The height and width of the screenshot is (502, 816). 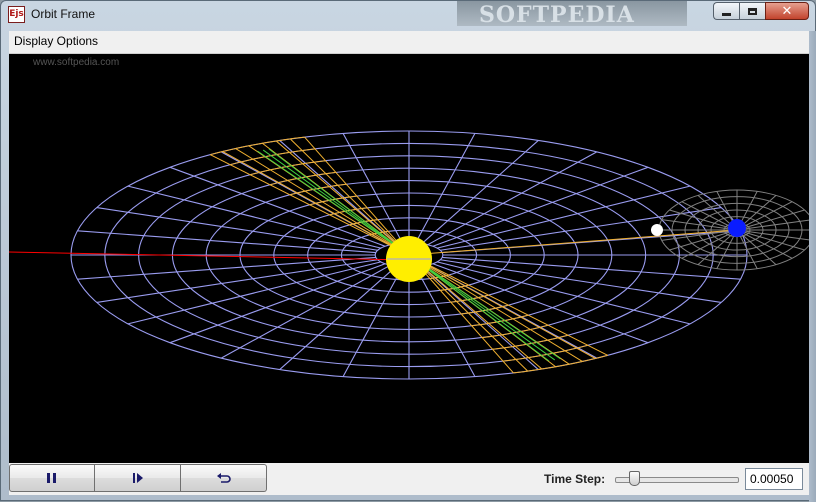 I want to click on step-forward-button, so click(x=138, y=478).